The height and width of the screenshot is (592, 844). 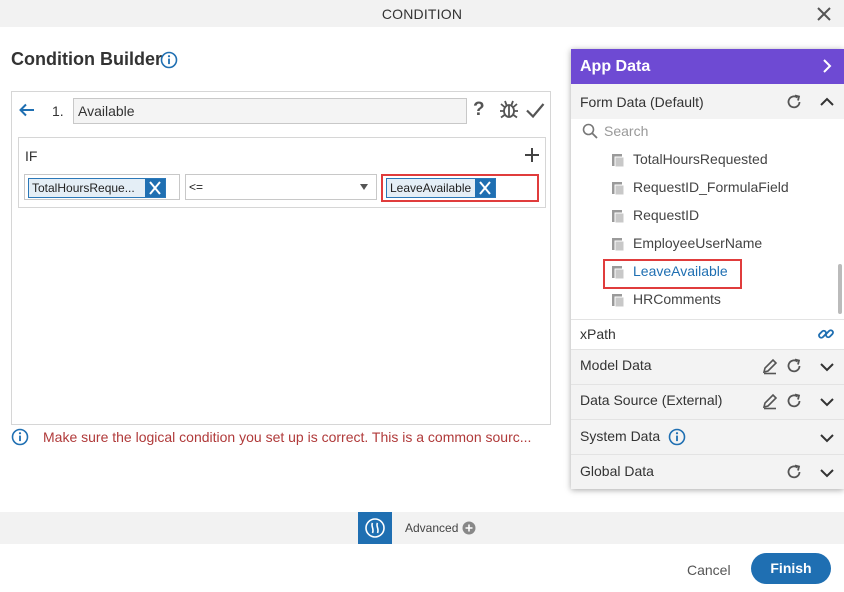 I want to click on dialog-title: CONDITION, so click(x=422, y=14).